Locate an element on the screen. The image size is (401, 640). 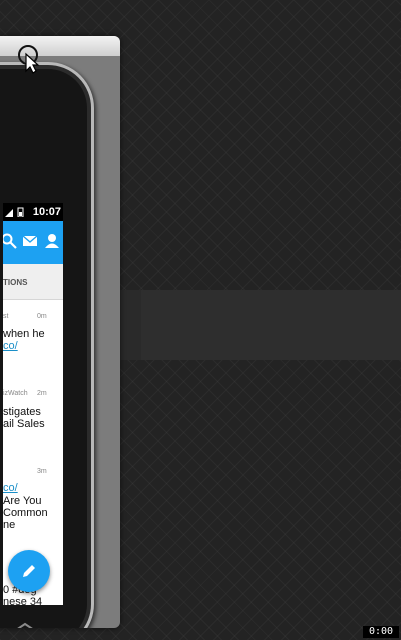
background-panel is located at coordinates (271, 325).